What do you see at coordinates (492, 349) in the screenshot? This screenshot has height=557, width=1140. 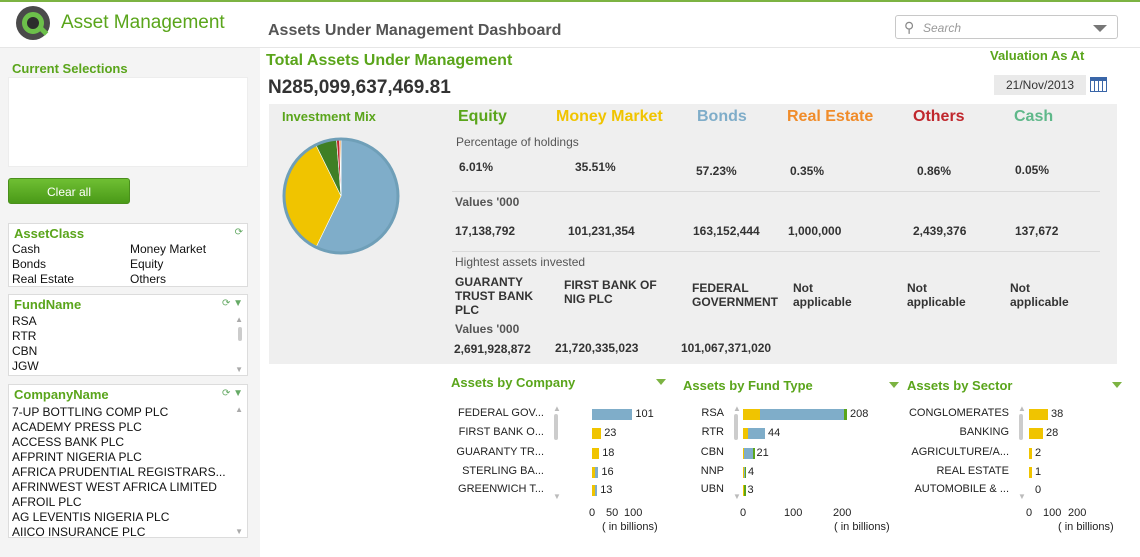 I see `highest-value-equity: 2,691,928,872` at bounding box center [492, 349].